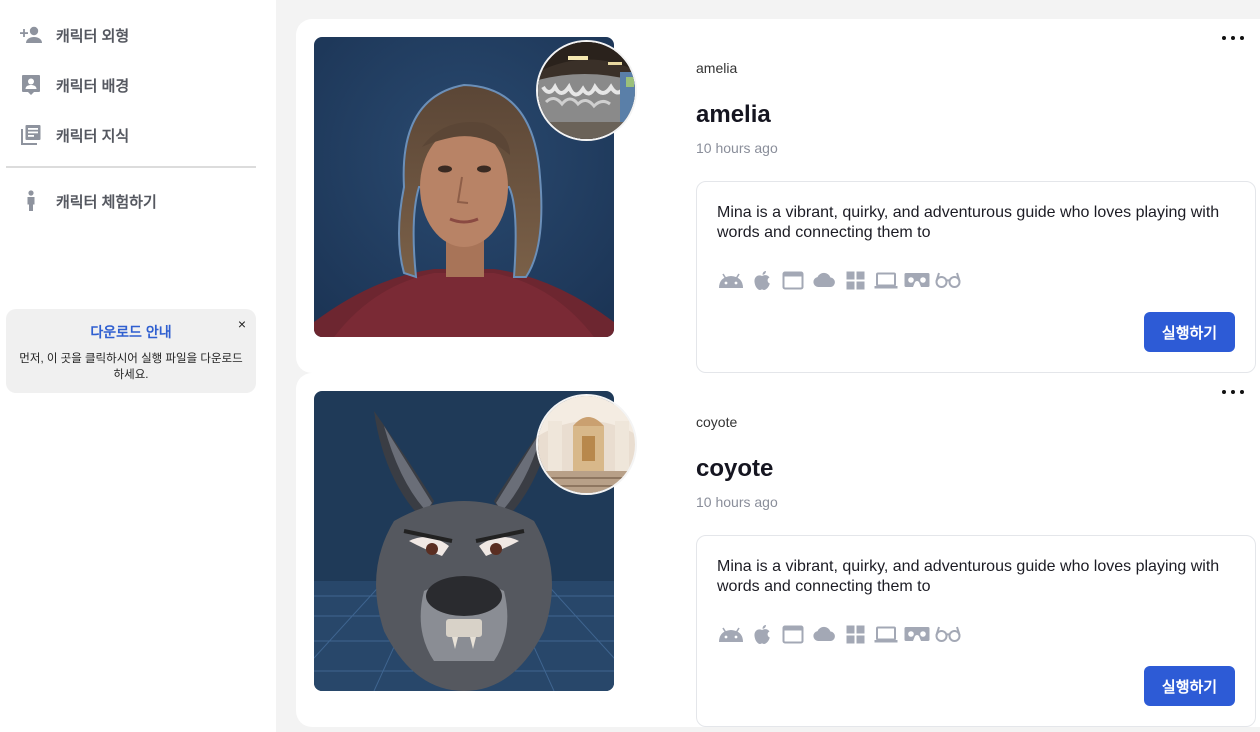 The height and width of the screenshot is (732, 1260). I want to click on notice-title: 다운로드 안내, so click(131, 332).